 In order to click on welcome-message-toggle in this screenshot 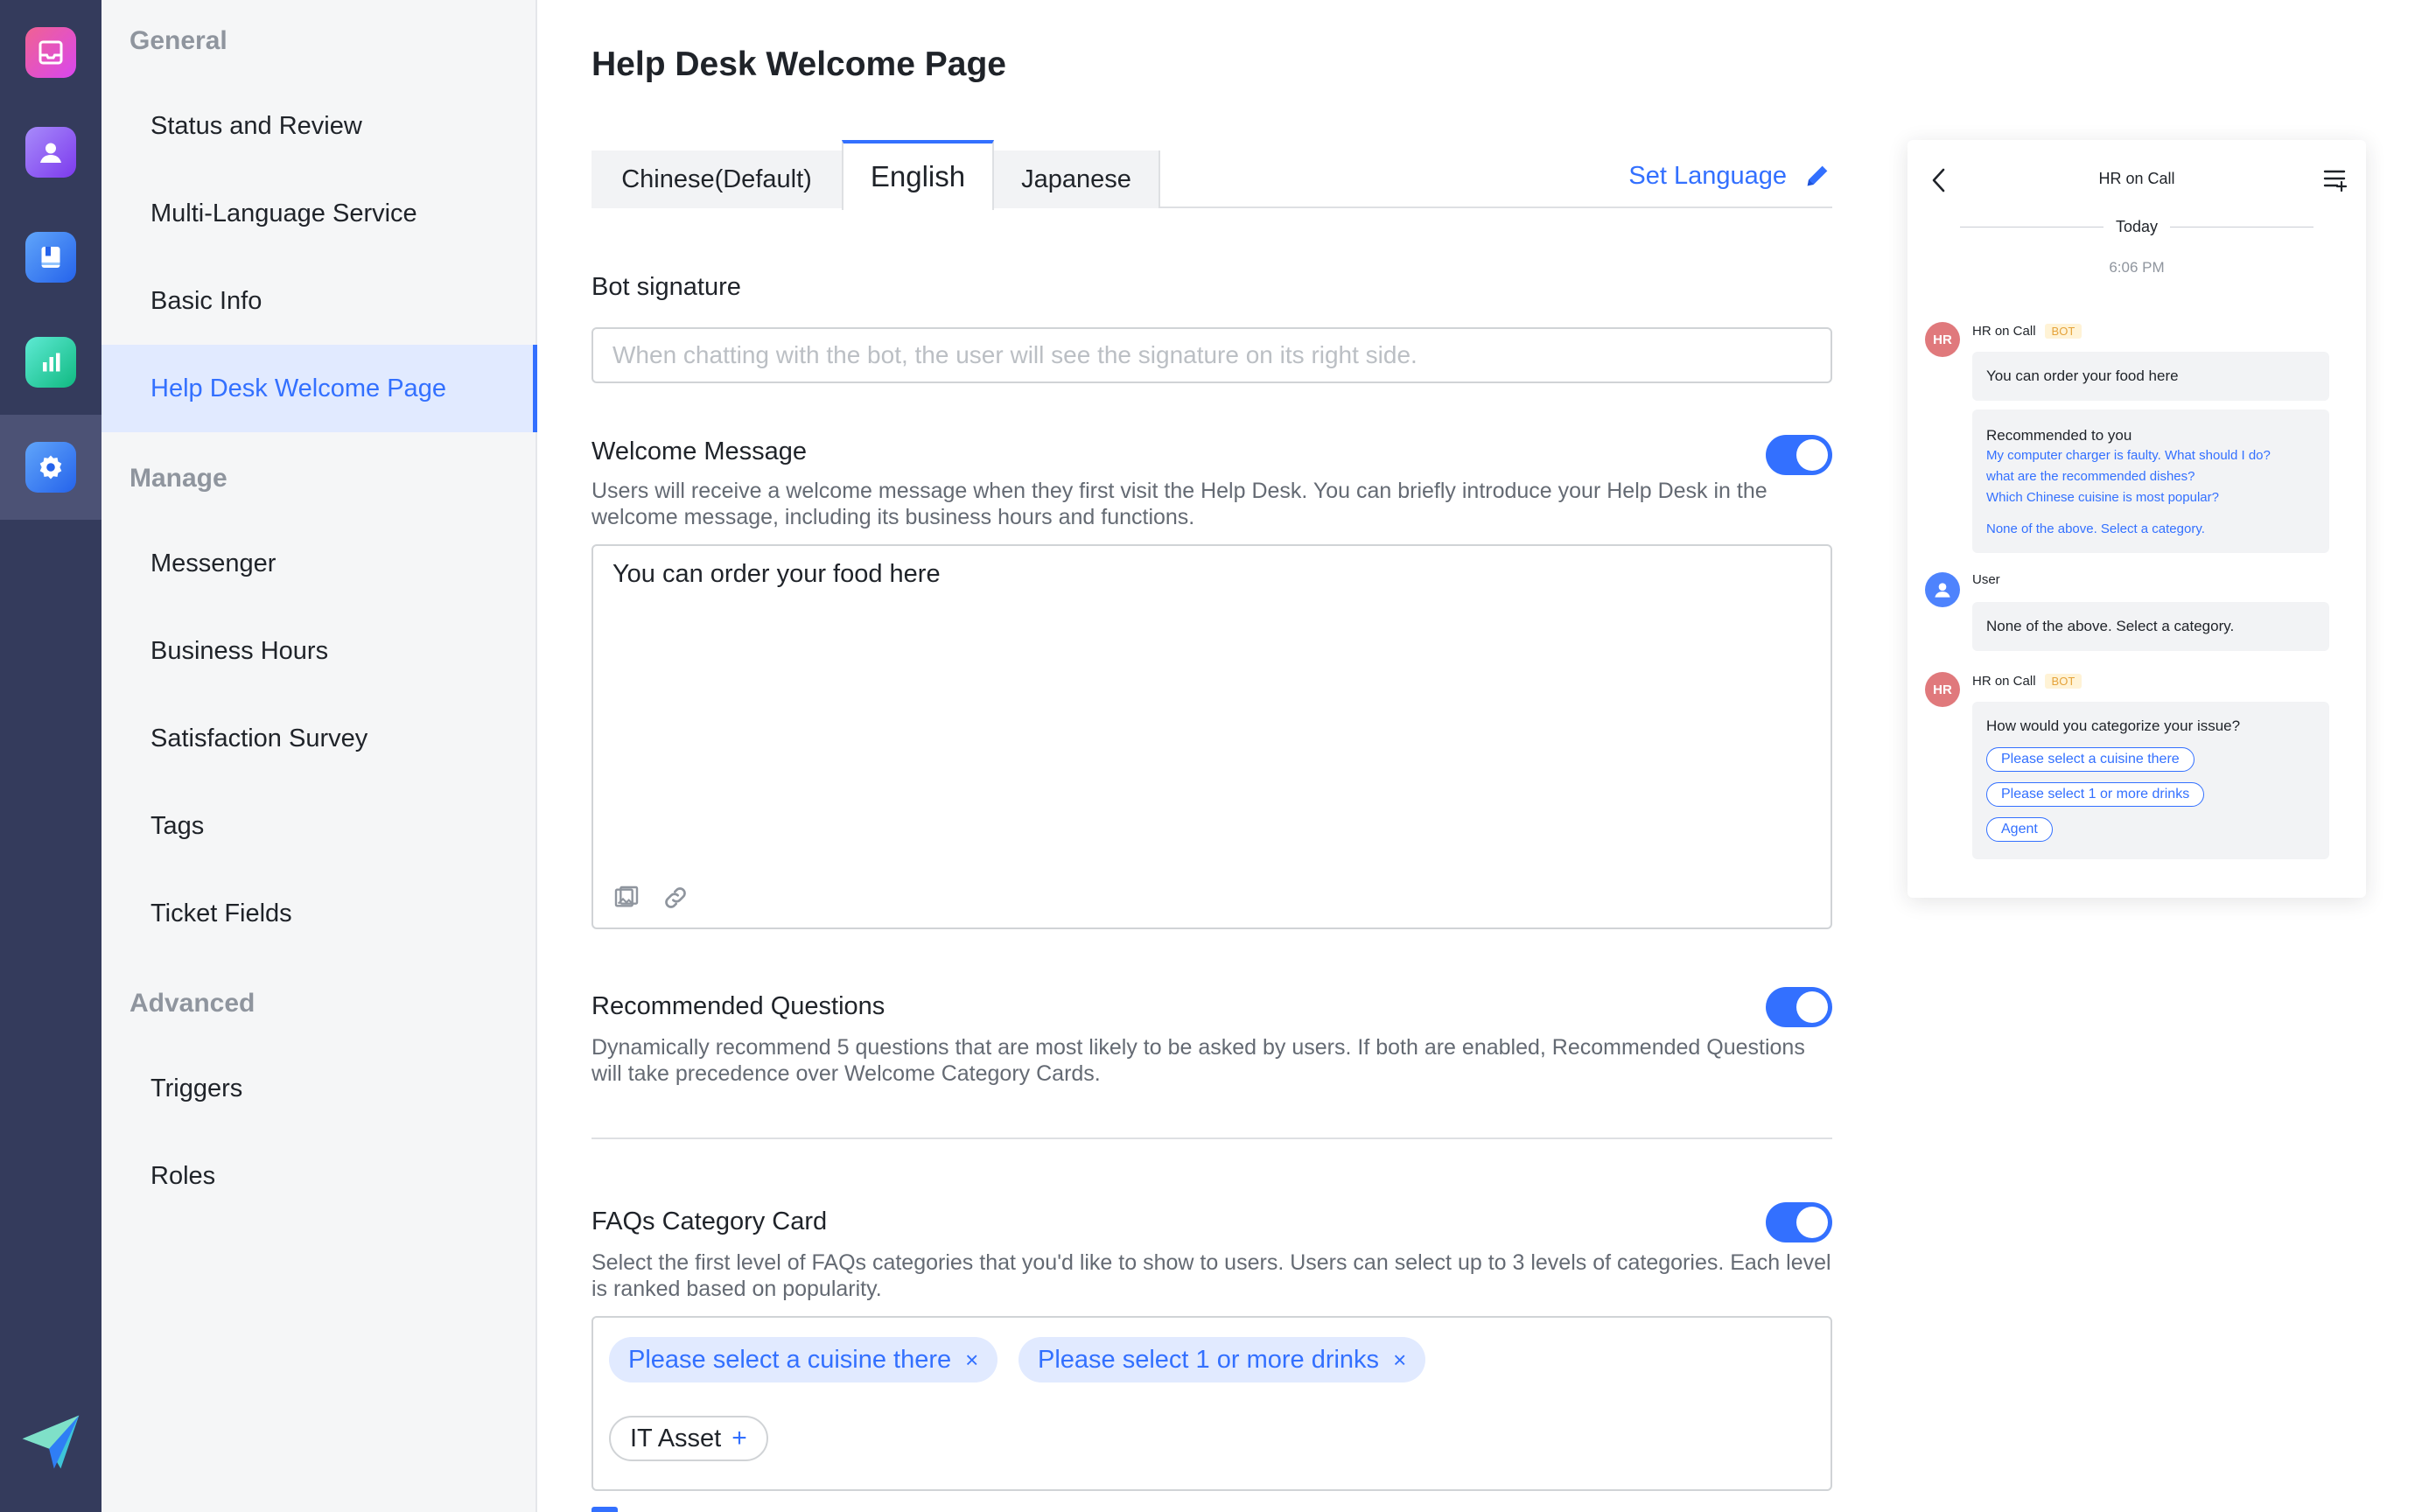, I will do `click(1799, 455)`.